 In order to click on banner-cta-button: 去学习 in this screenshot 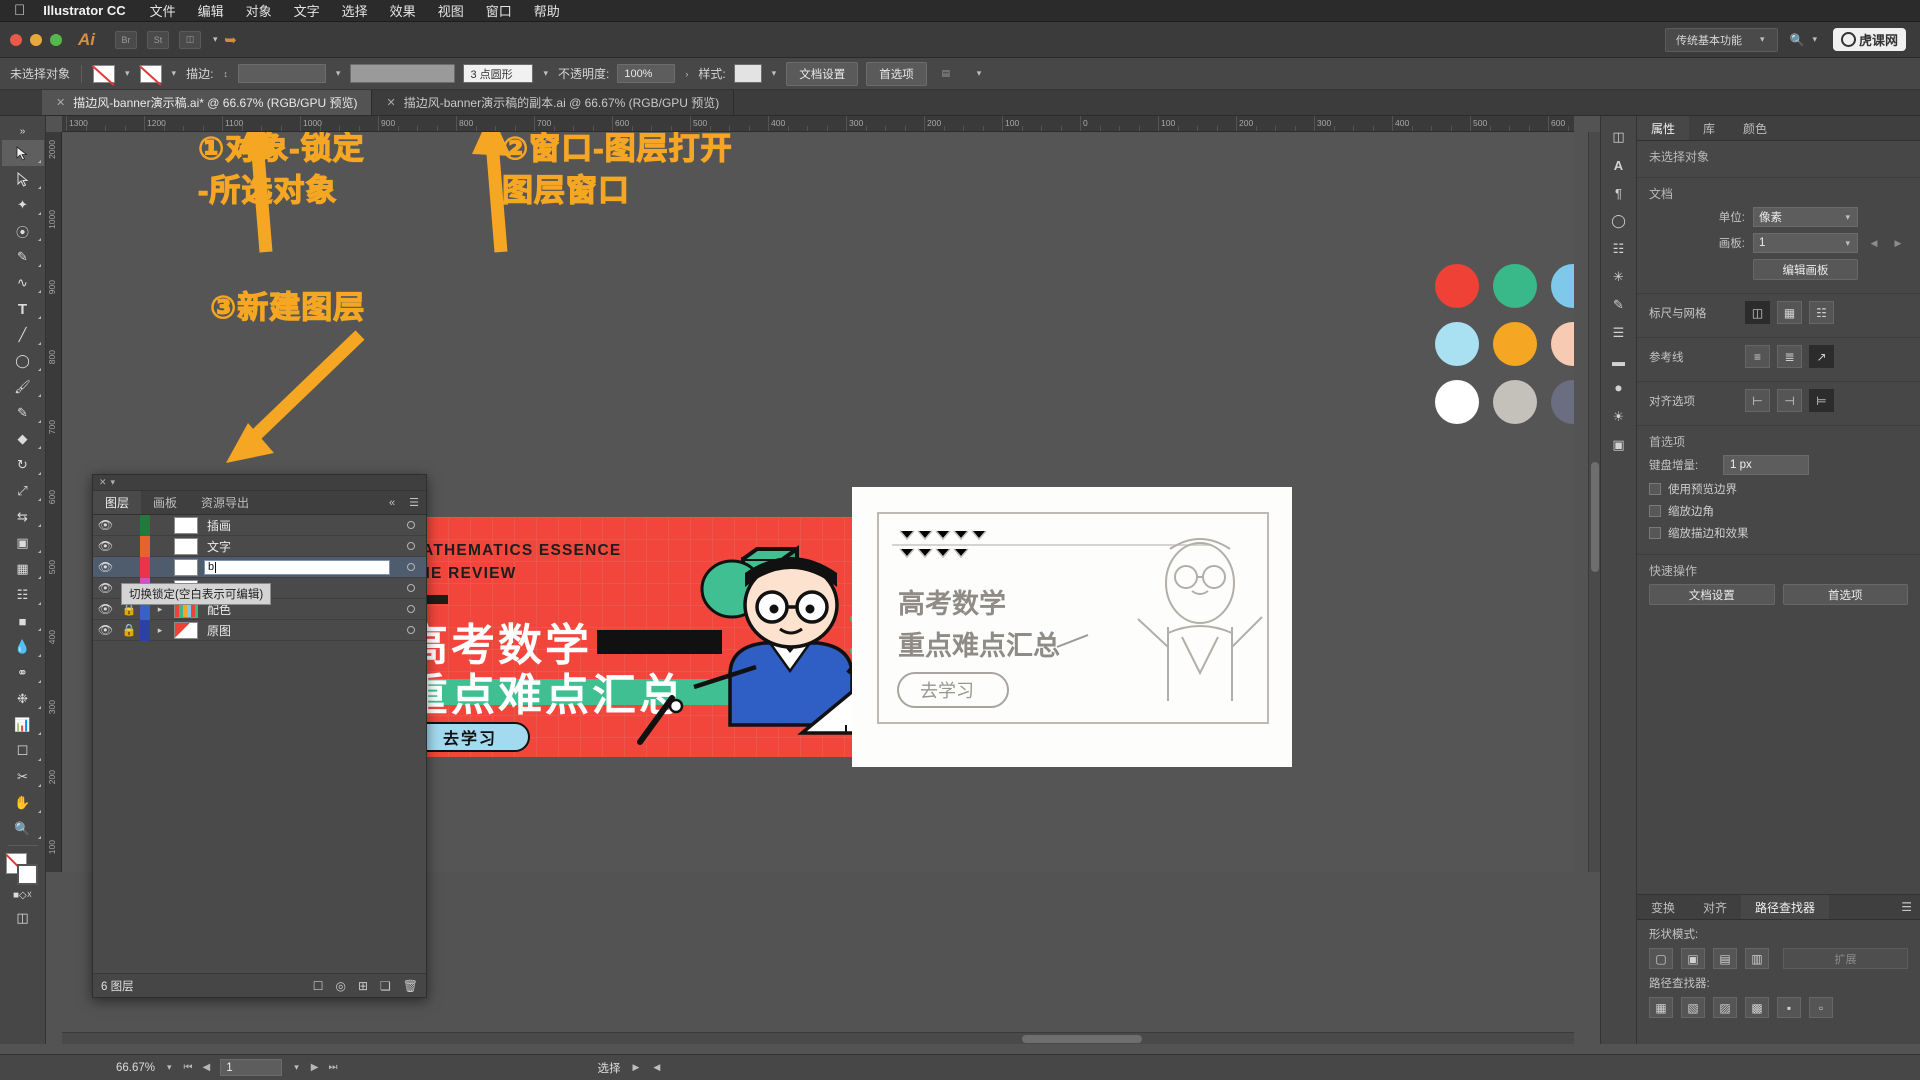, I will do `click(470, 737)`.